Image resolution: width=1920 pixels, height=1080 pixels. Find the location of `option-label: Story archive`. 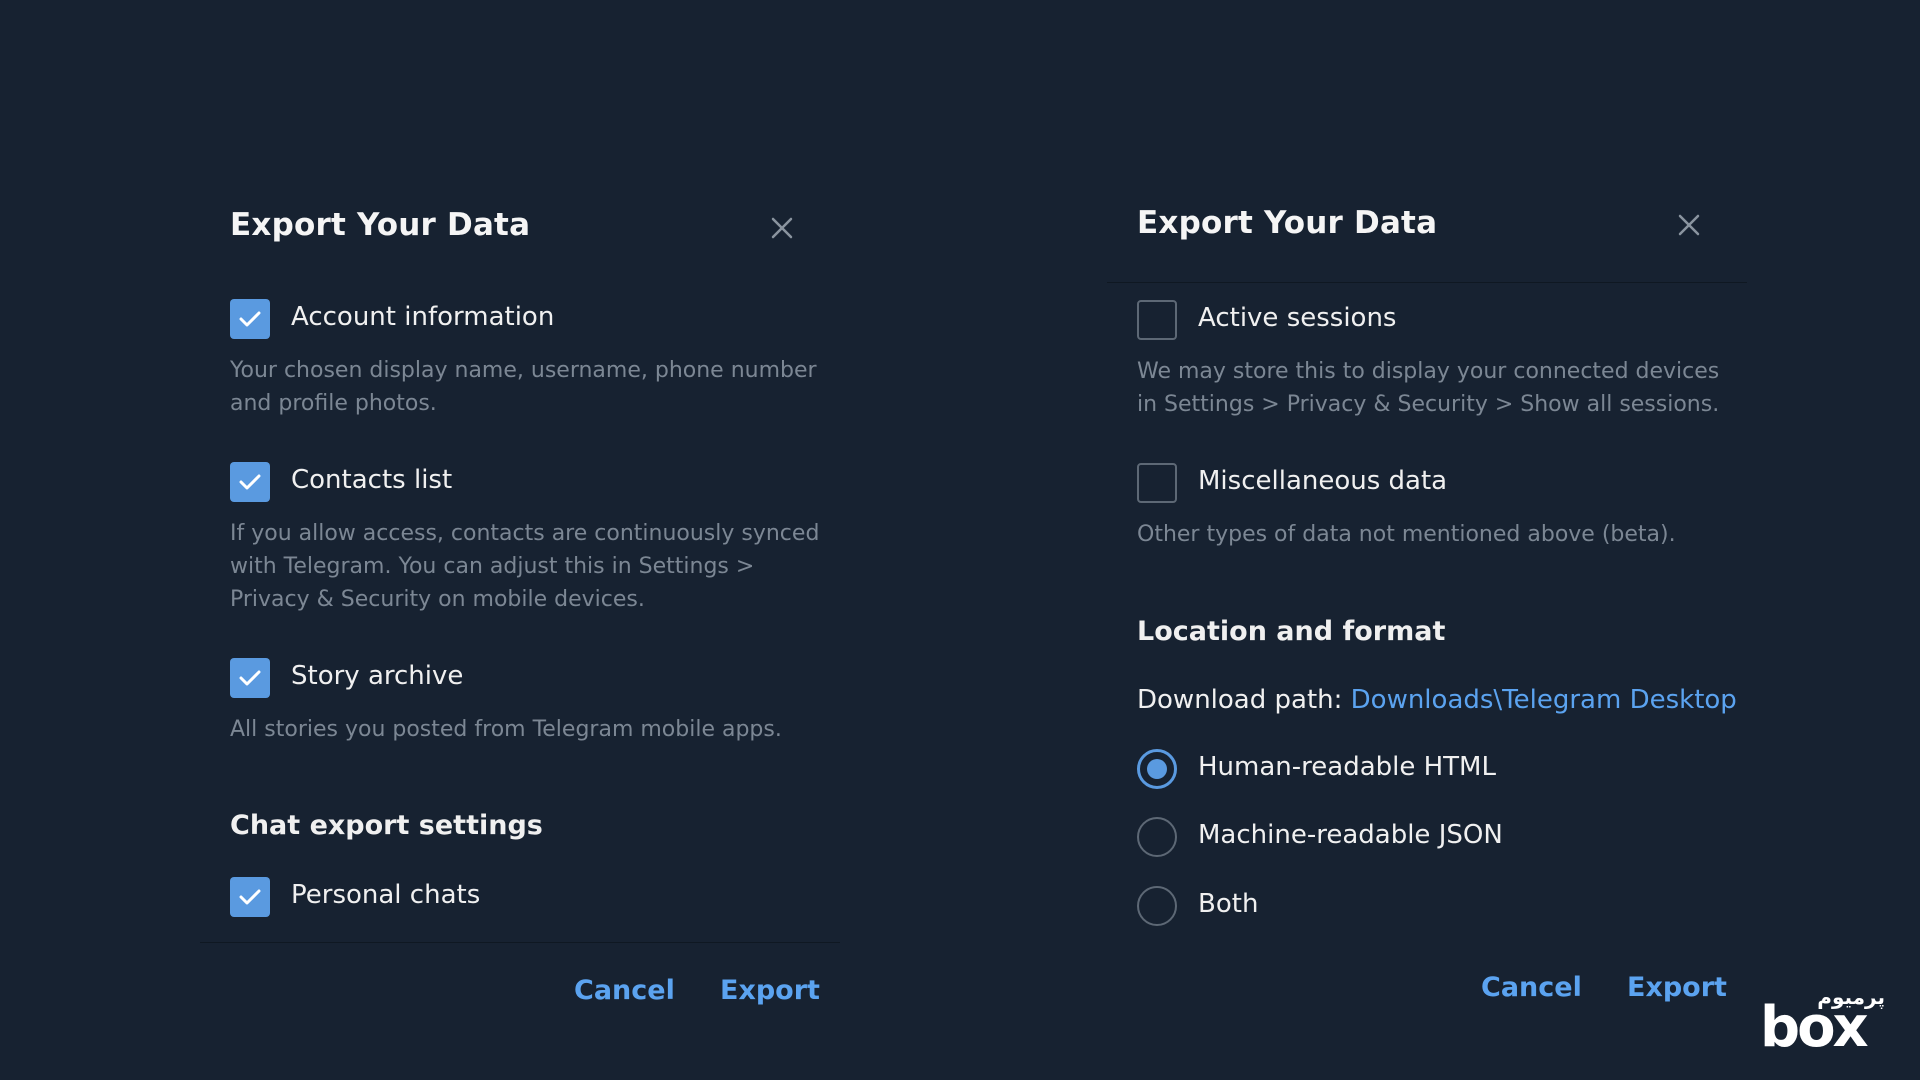

option-label: Story archive is located at coordinates (377, 676).